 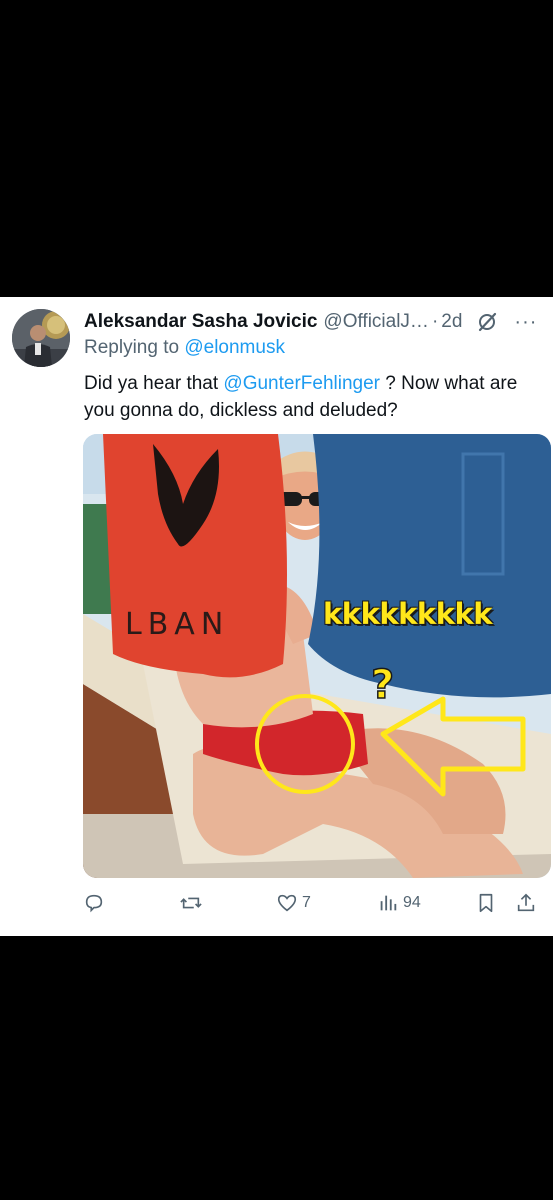 I want to click on views-count: 94, so click(x=412, y=902).